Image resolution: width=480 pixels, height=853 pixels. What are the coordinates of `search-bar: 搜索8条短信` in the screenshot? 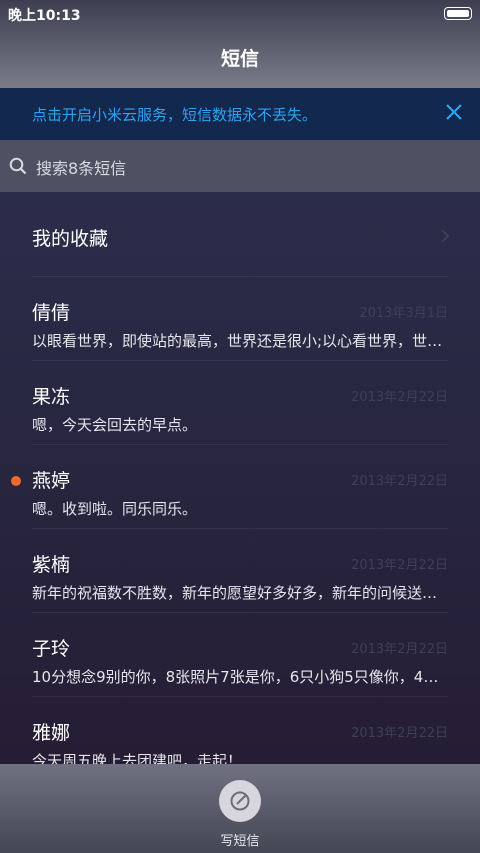 It's located at (240, 166).